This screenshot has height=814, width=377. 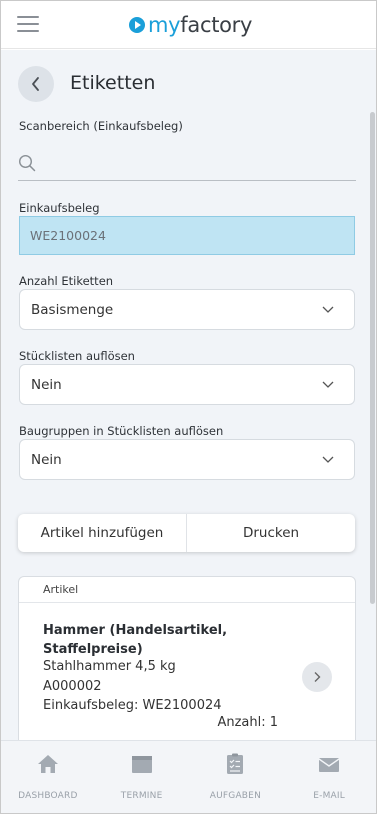 What do you see at coordinates (235, 796) in the screenshot?
I see `nav-aufgaben-label: AUFGABEN` at bounding box center [235, 796].